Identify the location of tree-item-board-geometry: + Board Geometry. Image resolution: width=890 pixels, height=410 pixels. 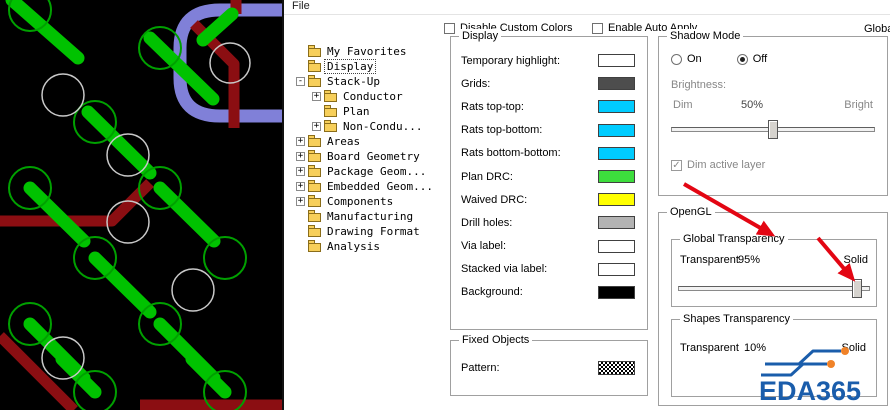
(375, 156).